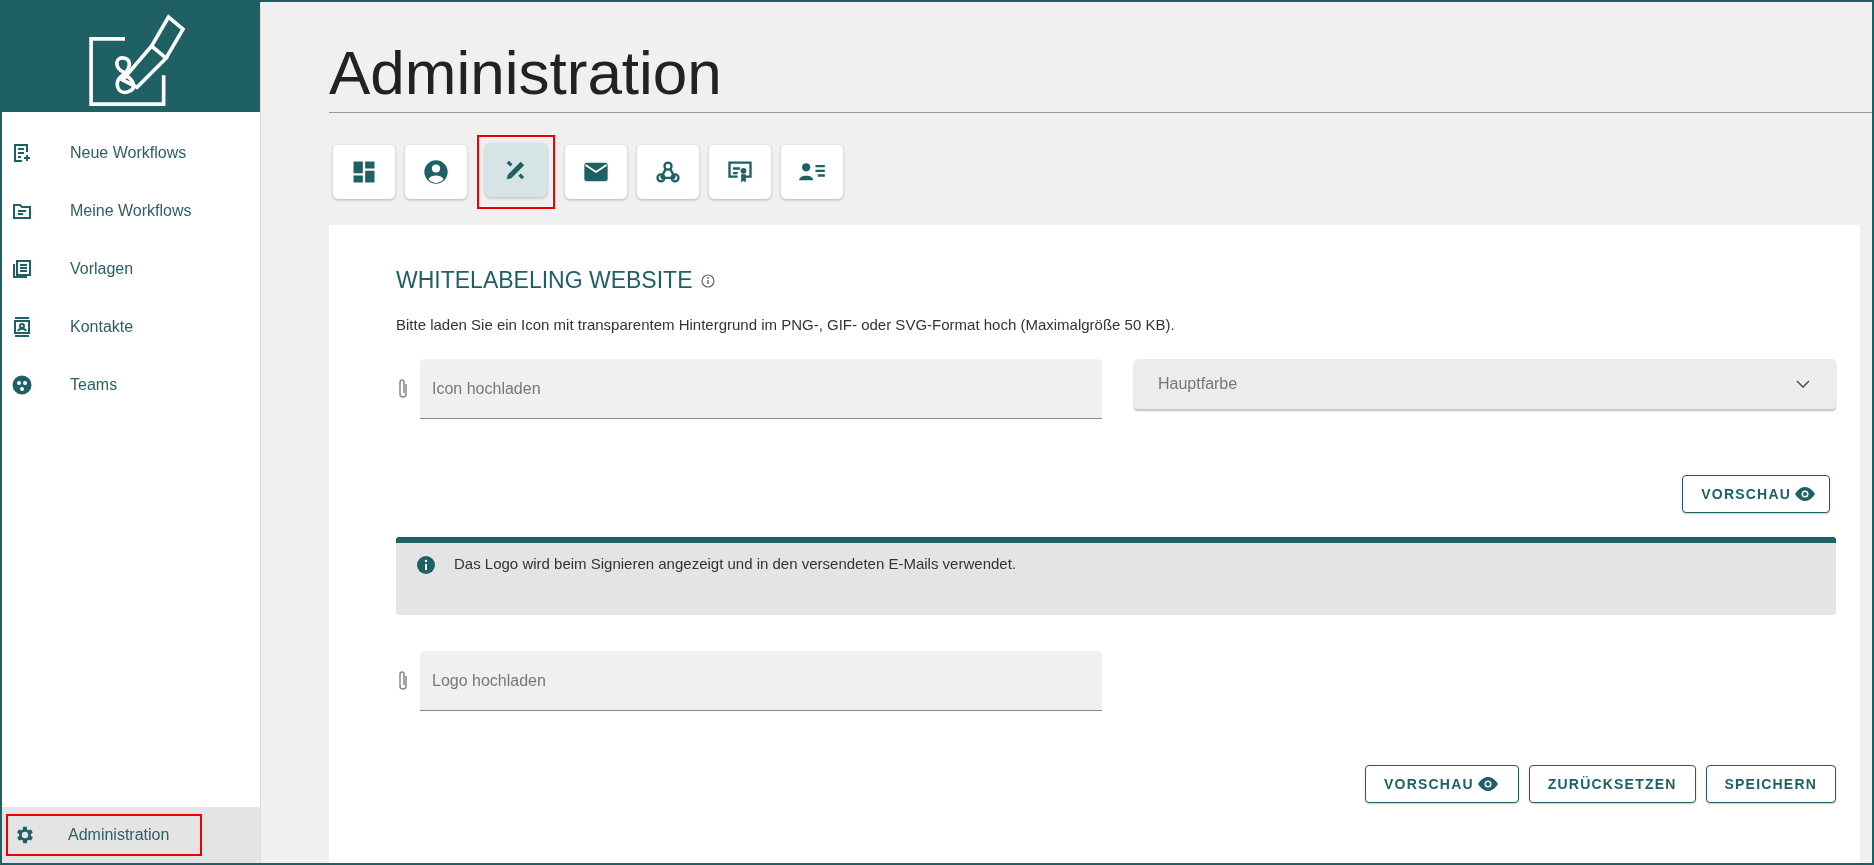  What do you see at coordinates (1485, 384) in the screenshot?
I see `color-select: Hauptfarbe` at bounding box center [1485, 384].